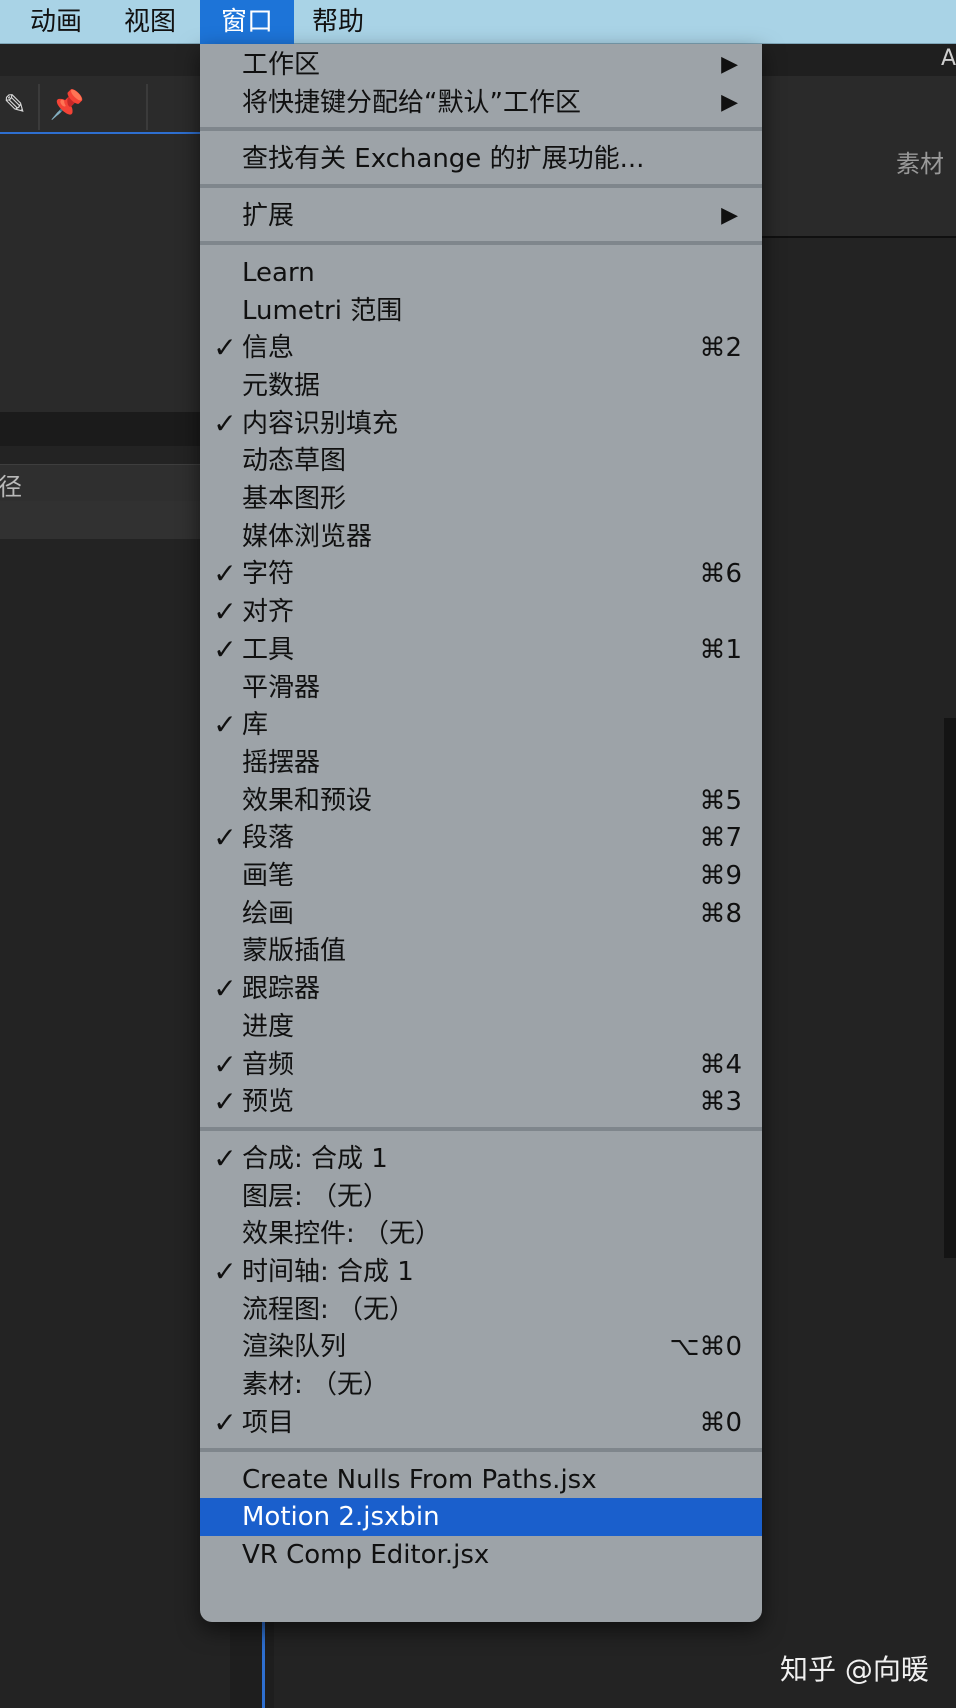 This screenshot has width=956, height=1708. What do you see at coordinates (481, 1555) in the screenshot?
I see `menu-item: VR Comp Editor.jsx` at bounding box center [481, 1555].